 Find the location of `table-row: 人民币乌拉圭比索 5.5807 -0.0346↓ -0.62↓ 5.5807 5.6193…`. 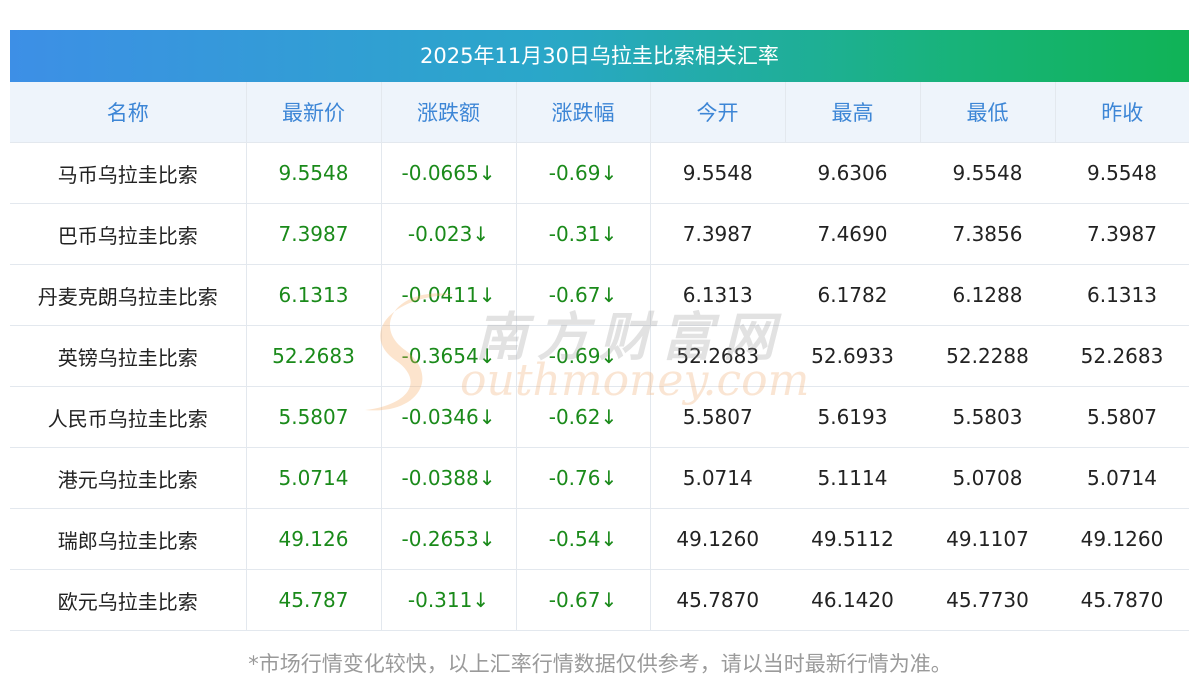

table-row: 人民币乌拉圭比索 5.5807 -0.0346↓ -0.62↓ 5.5807 5.6193… is located at coordinates (599, 417).